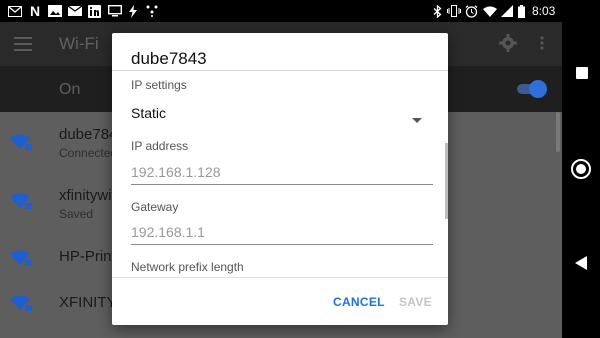 This screenshot has width=600, height=338. Describe the element at coordinates (542, 45) in the screenshot. I see `more-vert-icon` at that location.